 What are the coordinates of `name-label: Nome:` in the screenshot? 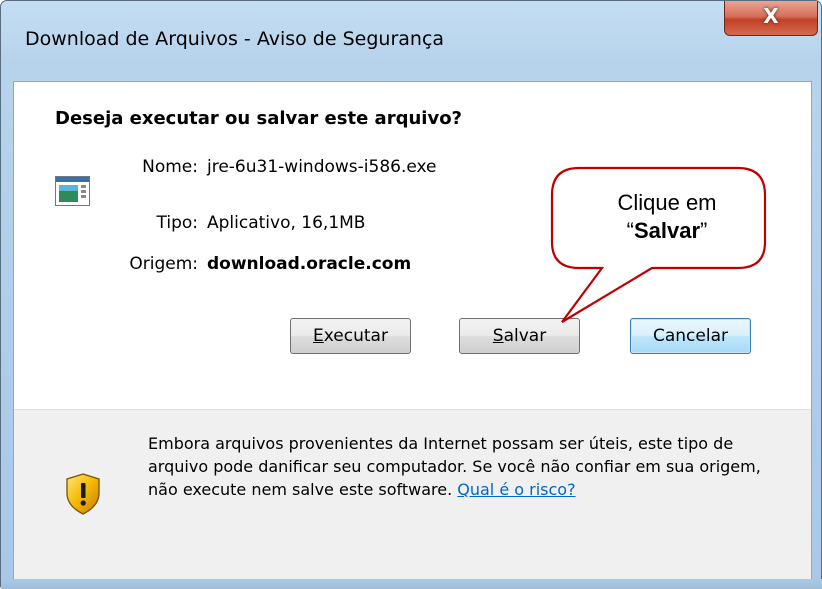 It's located at (170, 167).